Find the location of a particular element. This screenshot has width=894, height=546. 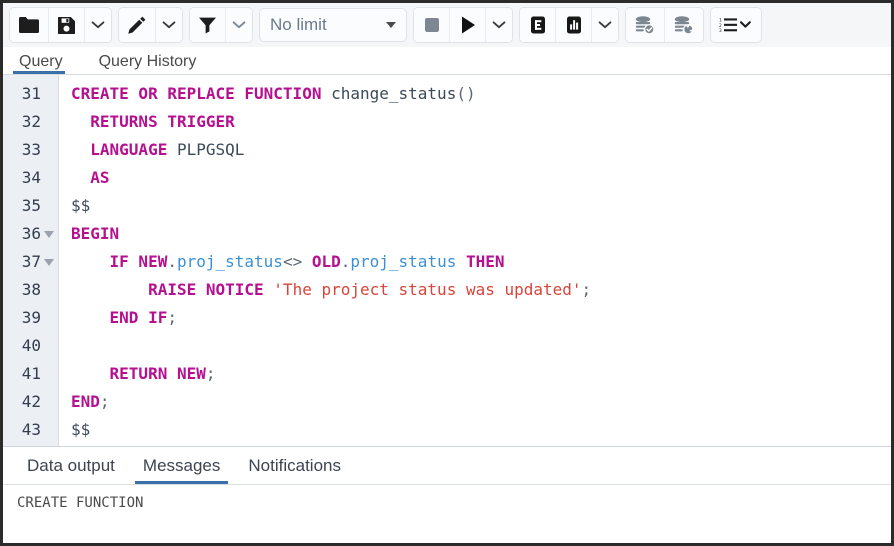

code-token-kw: THEN is located at coordinates (480, 261).